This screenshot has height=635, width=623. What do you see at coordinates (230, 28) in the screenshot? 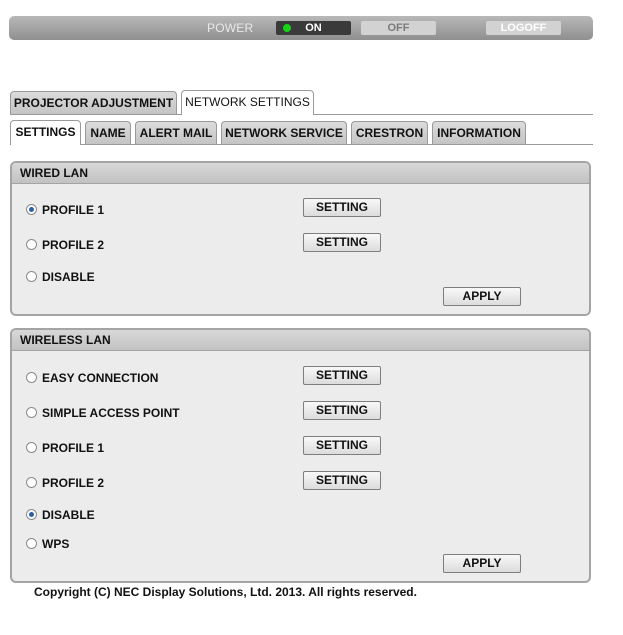
I see `power-label: POWER` at bounding box center [230, 28].